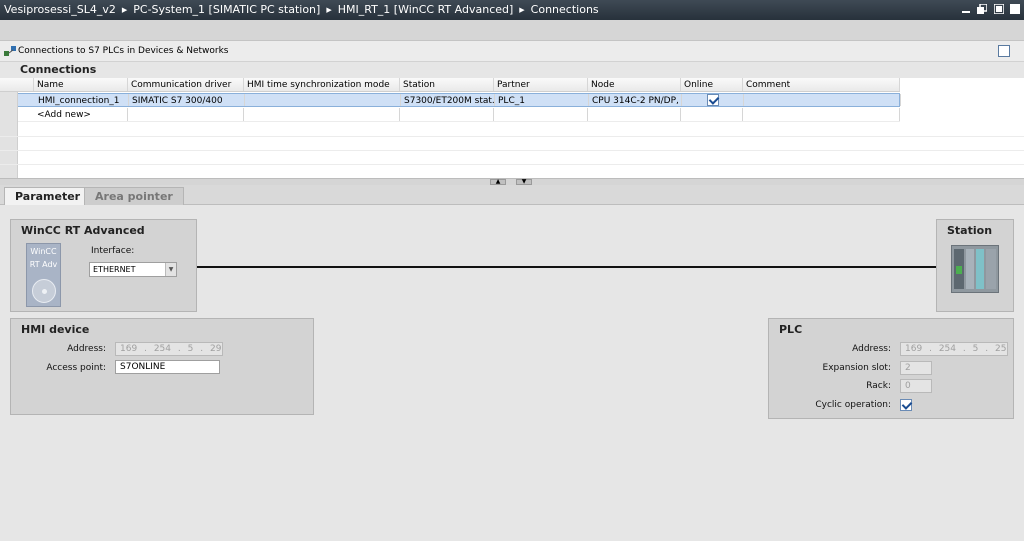  I want to click on plc-address-octet-2: 254, so click(947, 349).